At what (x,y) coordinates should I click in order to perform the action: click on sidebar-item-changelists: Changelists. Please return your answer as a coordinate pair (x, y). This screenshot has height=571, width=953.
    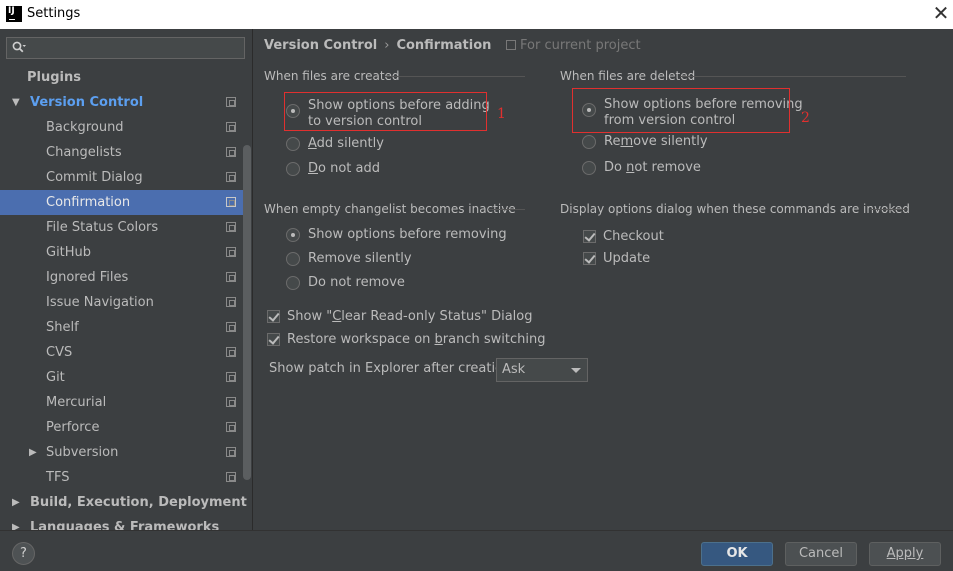
    Looking at the image, I should click on (121, 152).